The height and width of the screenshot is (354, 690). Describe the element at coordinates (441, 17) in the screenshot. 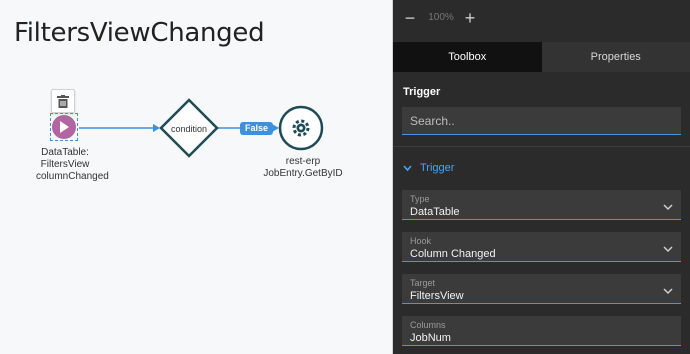

I see `zoom-level: 100%` at that location.